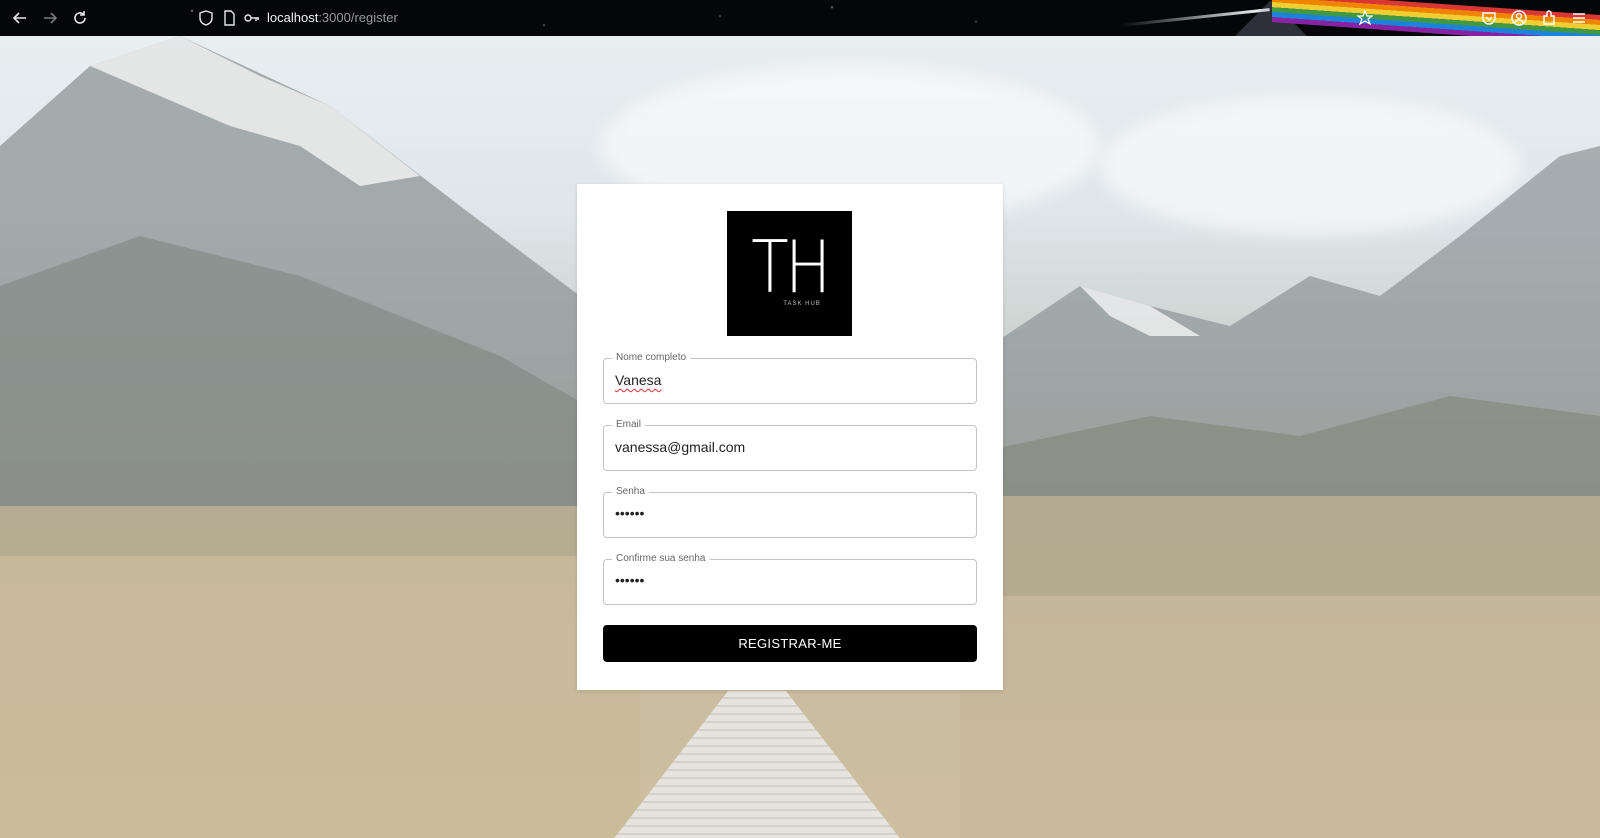  Describe the element at coordinates (629, 513) in the screenshot. I see `password-input: ••••••` at that location.